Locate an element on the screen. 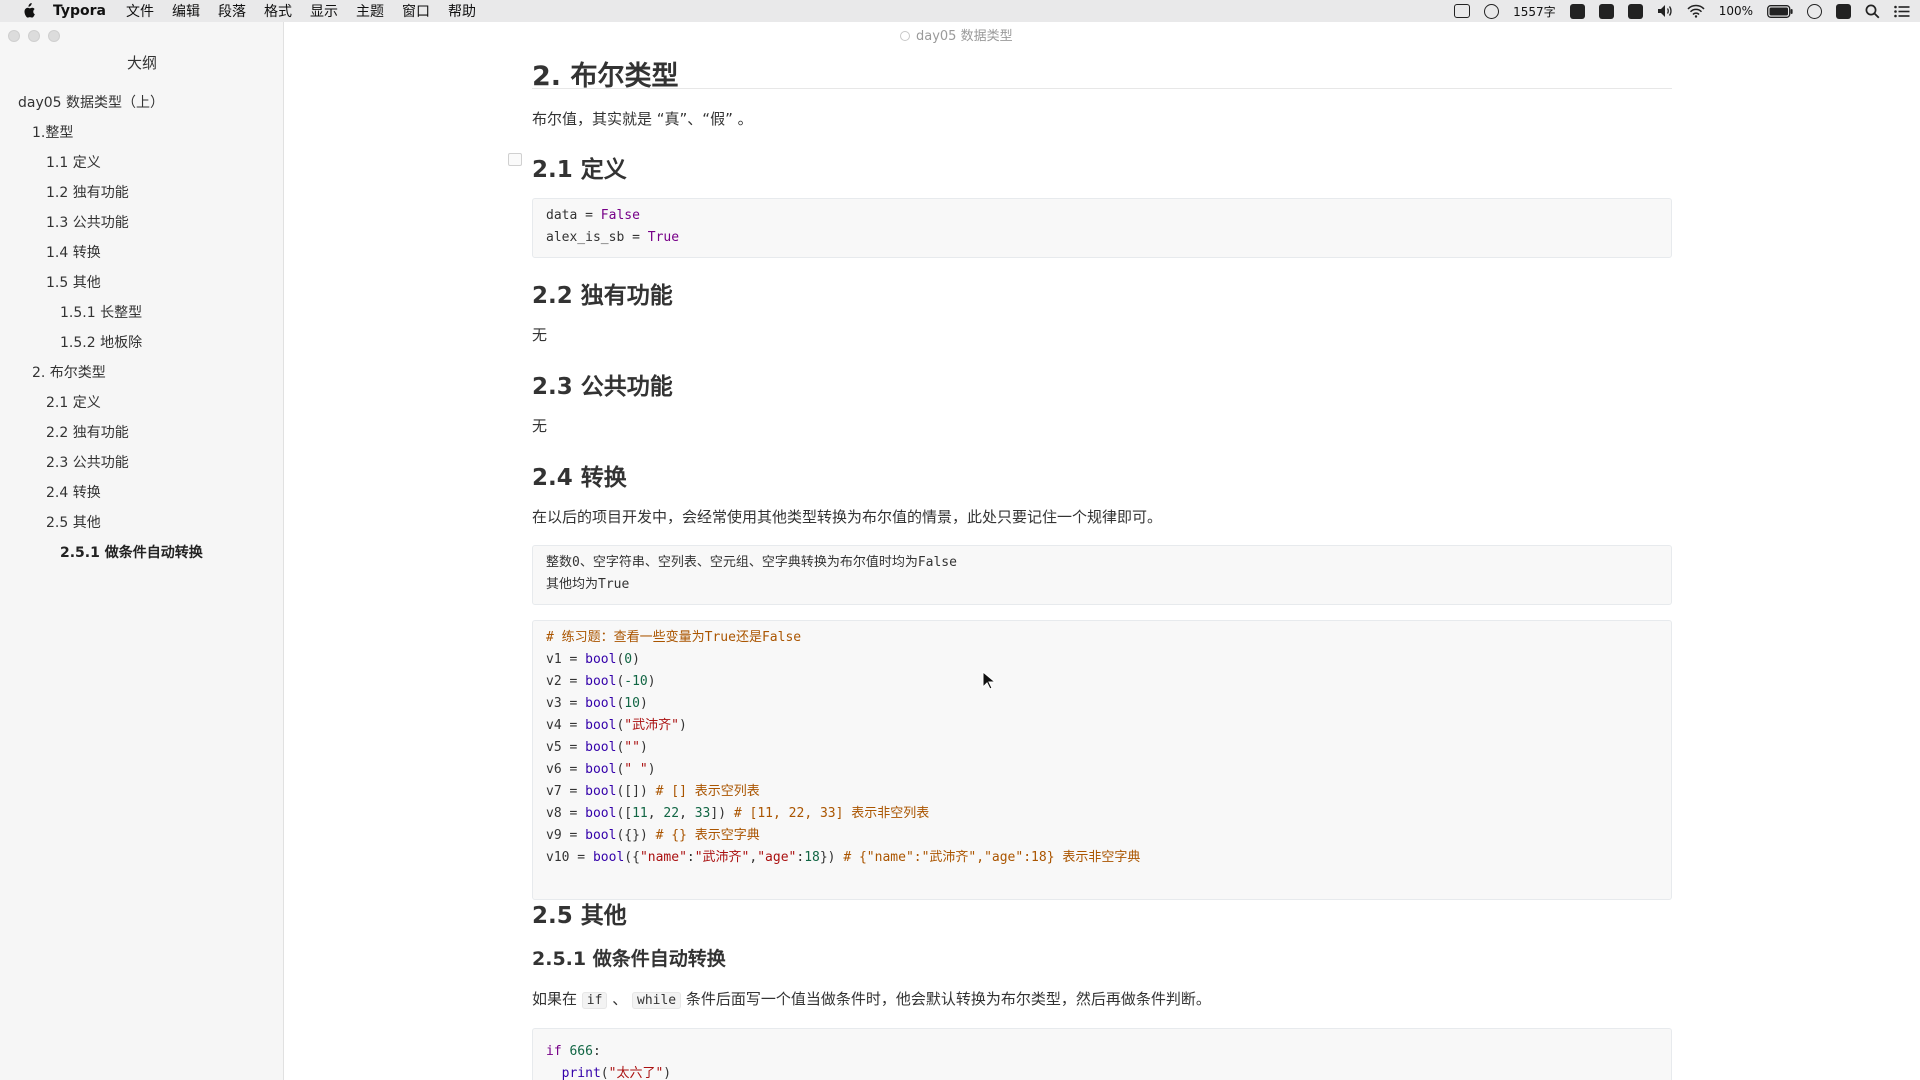 This screenshot has height=1080, width=1920. heading-2-5: 2.5 其他 is located at coordinates (579, 916).